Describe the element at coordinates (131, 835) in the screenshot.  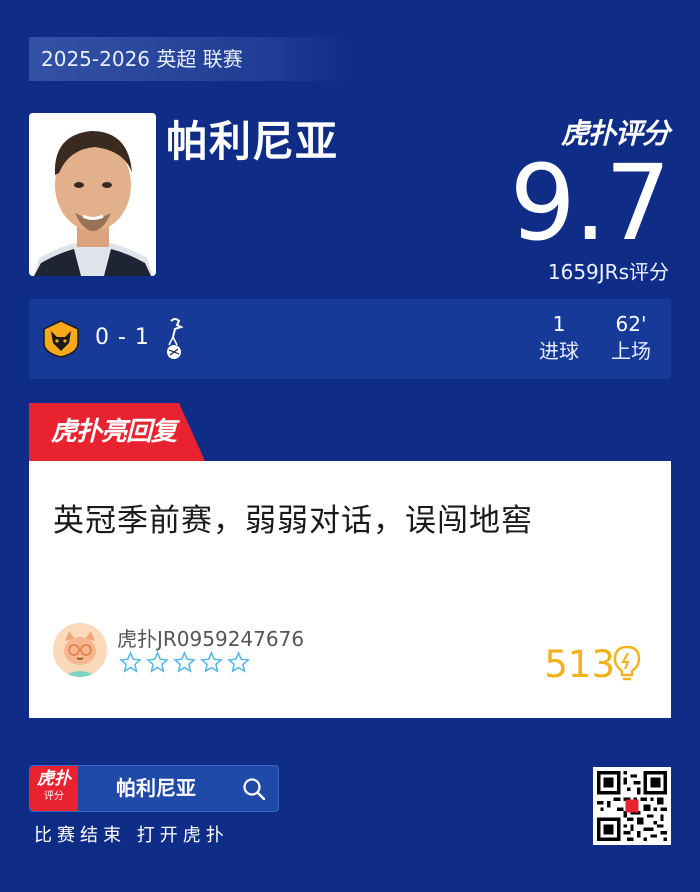
I see `open-app-caption: 比赛结束 打开虎扑` at that location.